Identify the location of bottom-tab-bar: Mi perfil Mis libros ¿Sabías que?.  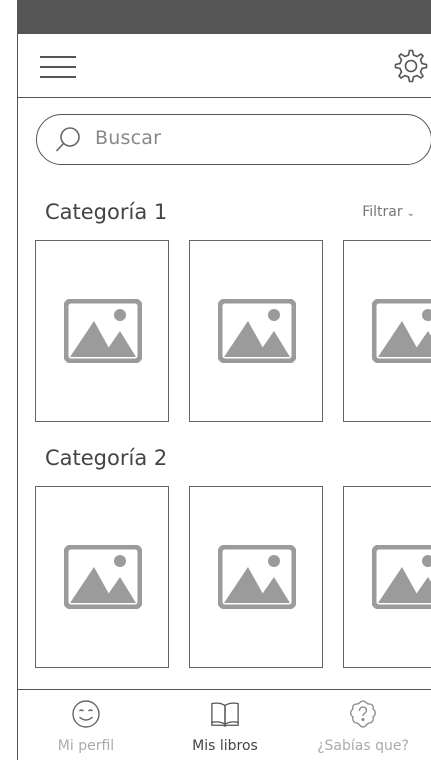
(224, 724).